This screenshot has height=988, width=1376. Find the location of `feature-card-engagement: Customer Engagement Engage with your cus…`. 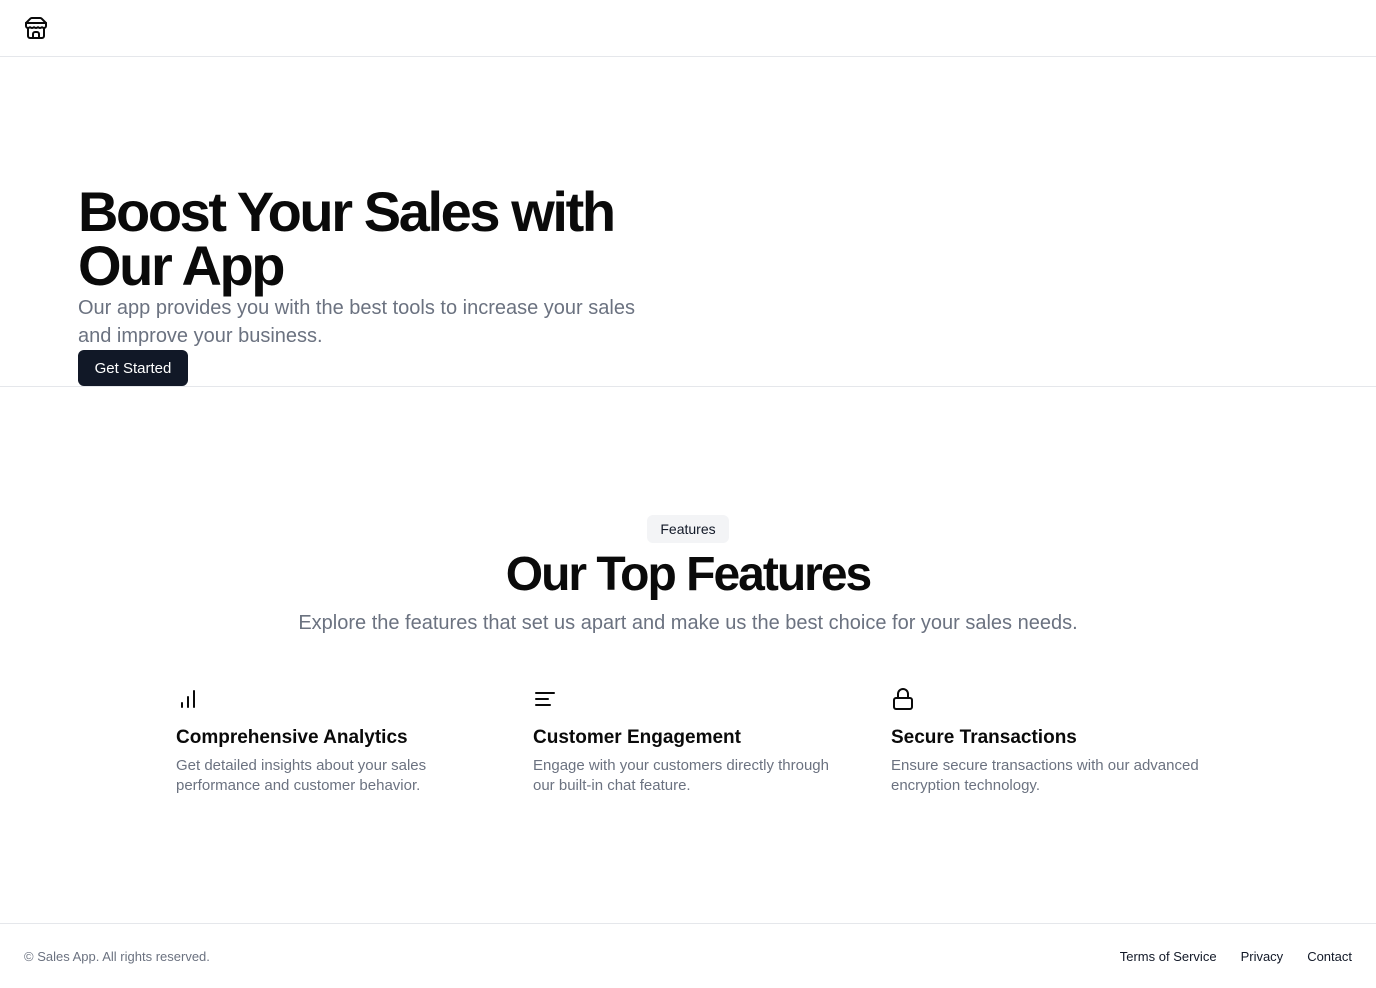

feature-card-engagement: Customer Engagement Engage with your cus… is located at coordinates (698, 741).